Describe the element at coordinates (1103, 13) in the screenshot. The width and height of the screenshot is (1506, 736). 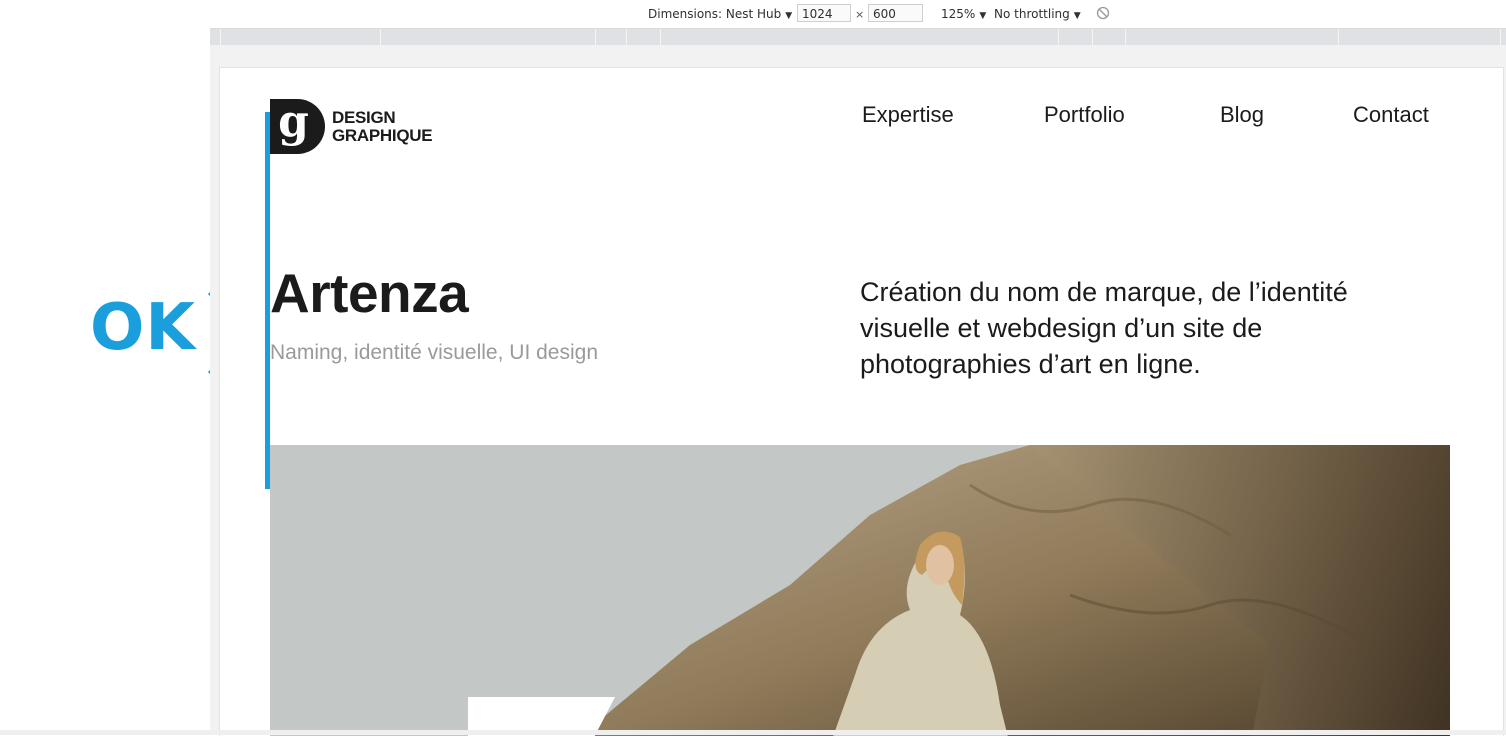
I see `rotate-icon` at that location.